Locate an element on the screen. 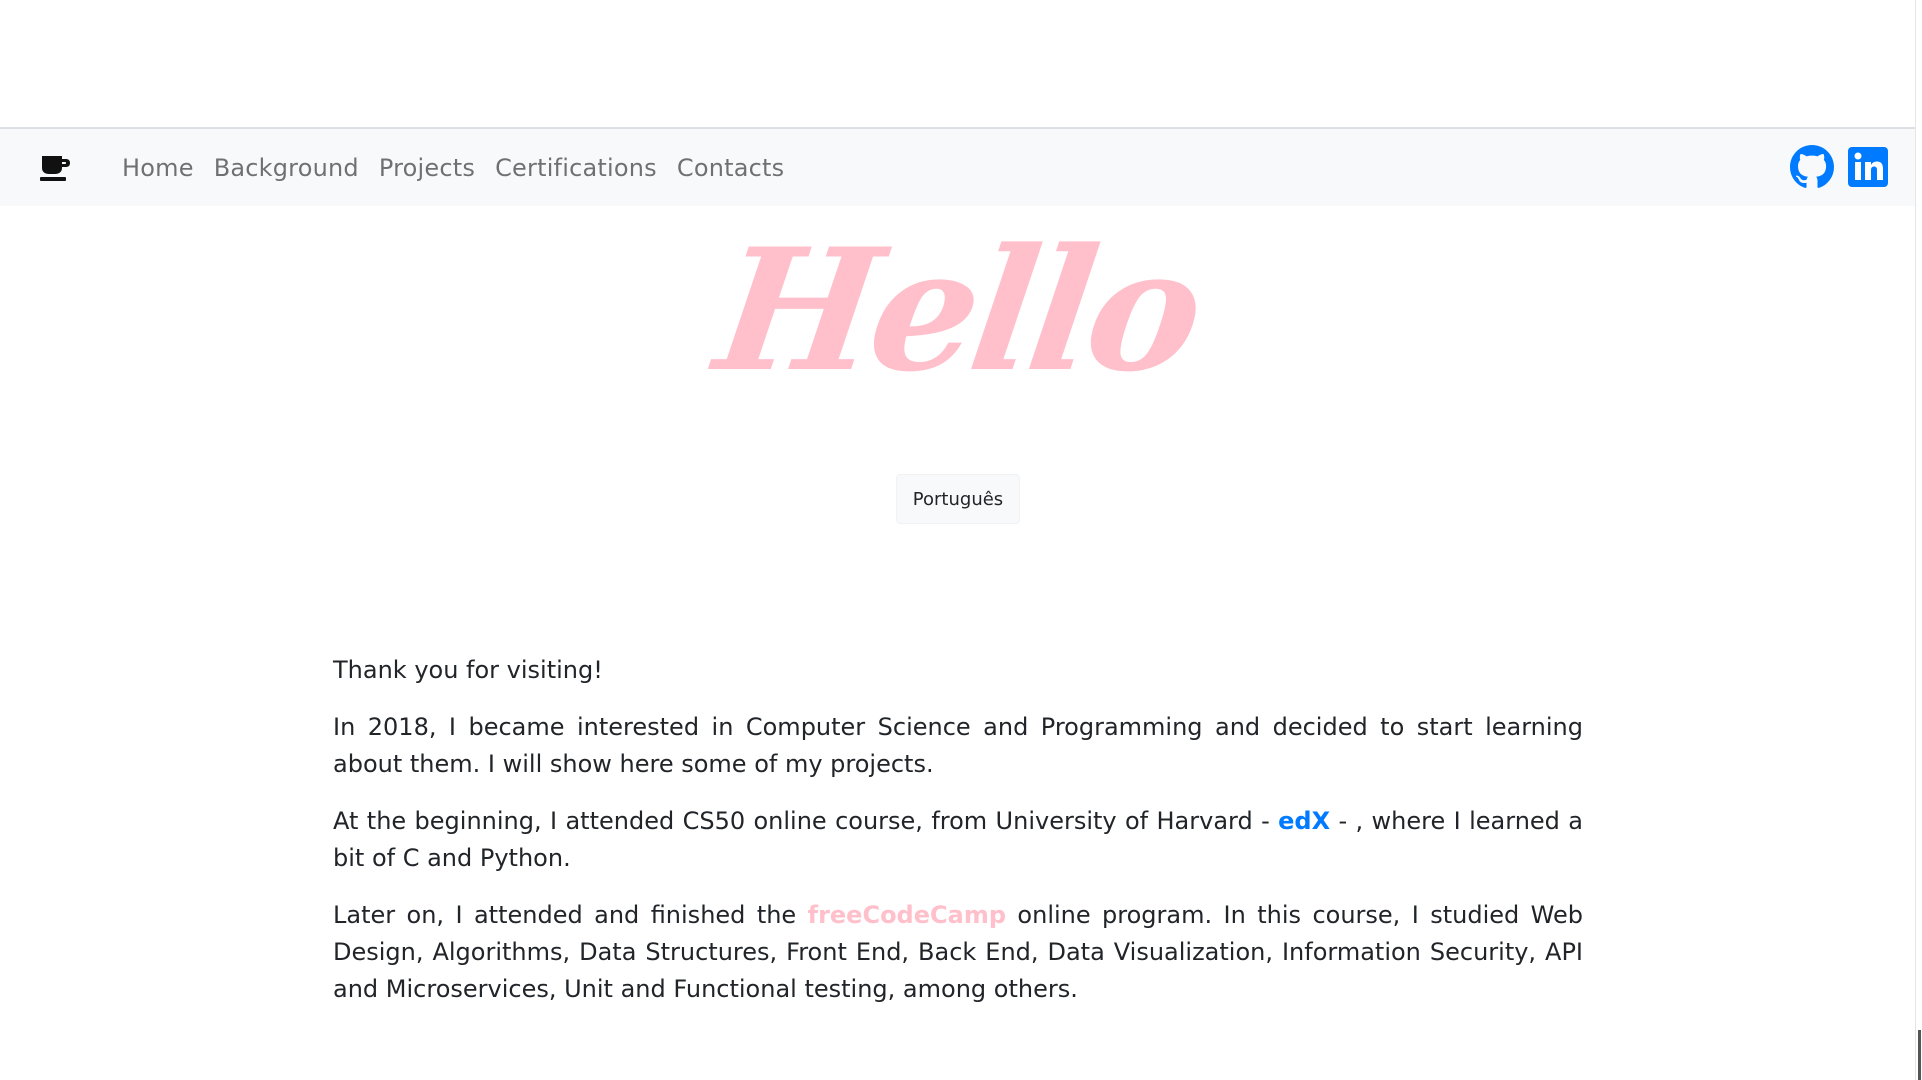 This screenshot has width=1922, height=1080. linkedin-icon is located at coordinates (1868, 167).